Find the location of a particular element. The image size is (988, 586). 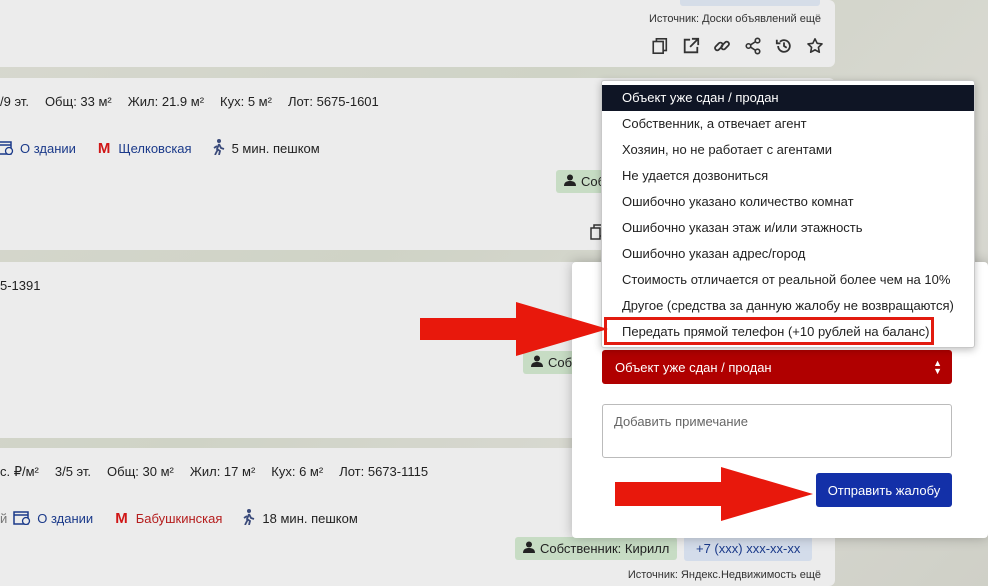

top-button-edge is located at coordinates (750, 3).